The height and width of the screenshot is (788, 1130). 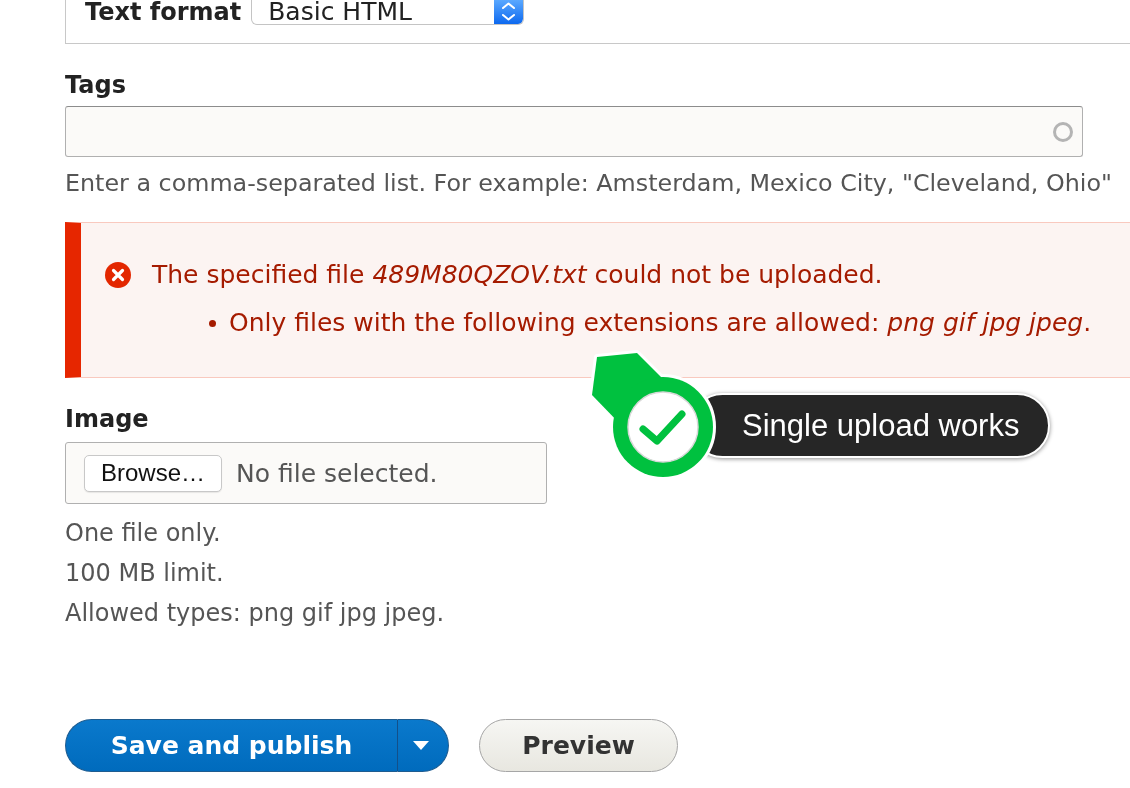 I want to click on preview-button: Preview, so click(x=578, y=745).